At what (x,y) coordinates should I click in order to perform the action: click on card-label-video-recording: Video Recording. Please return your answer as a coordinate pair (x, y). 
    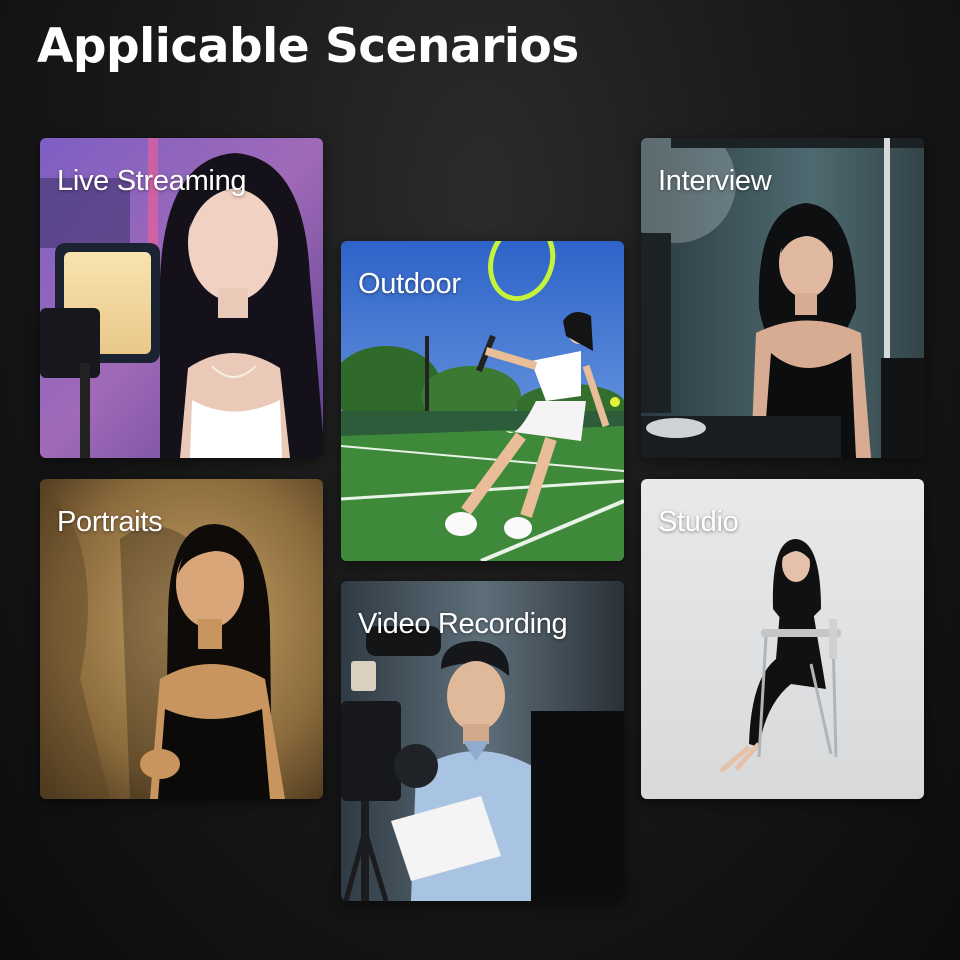
    Looking at the image, I should click on (463, 624).